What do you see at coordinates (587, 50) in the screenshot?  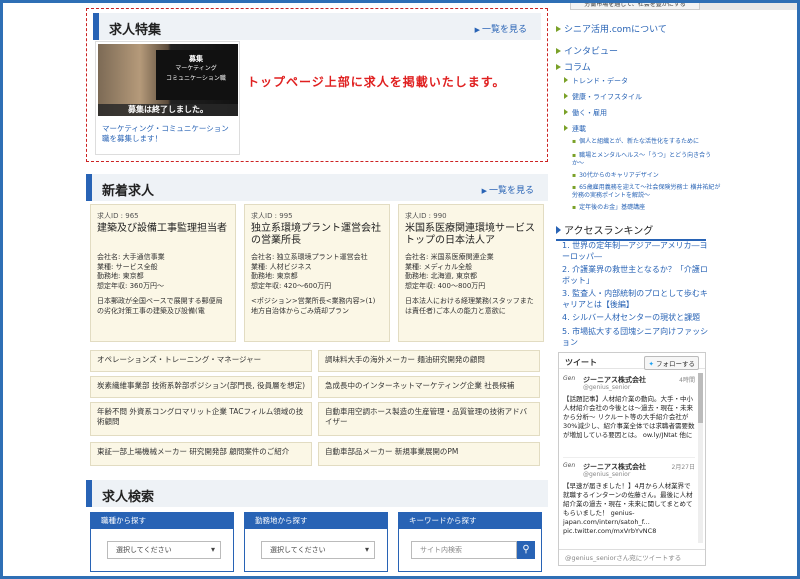 I see `sidebar-interview: インタビュー` at bounding box center [587, 50].